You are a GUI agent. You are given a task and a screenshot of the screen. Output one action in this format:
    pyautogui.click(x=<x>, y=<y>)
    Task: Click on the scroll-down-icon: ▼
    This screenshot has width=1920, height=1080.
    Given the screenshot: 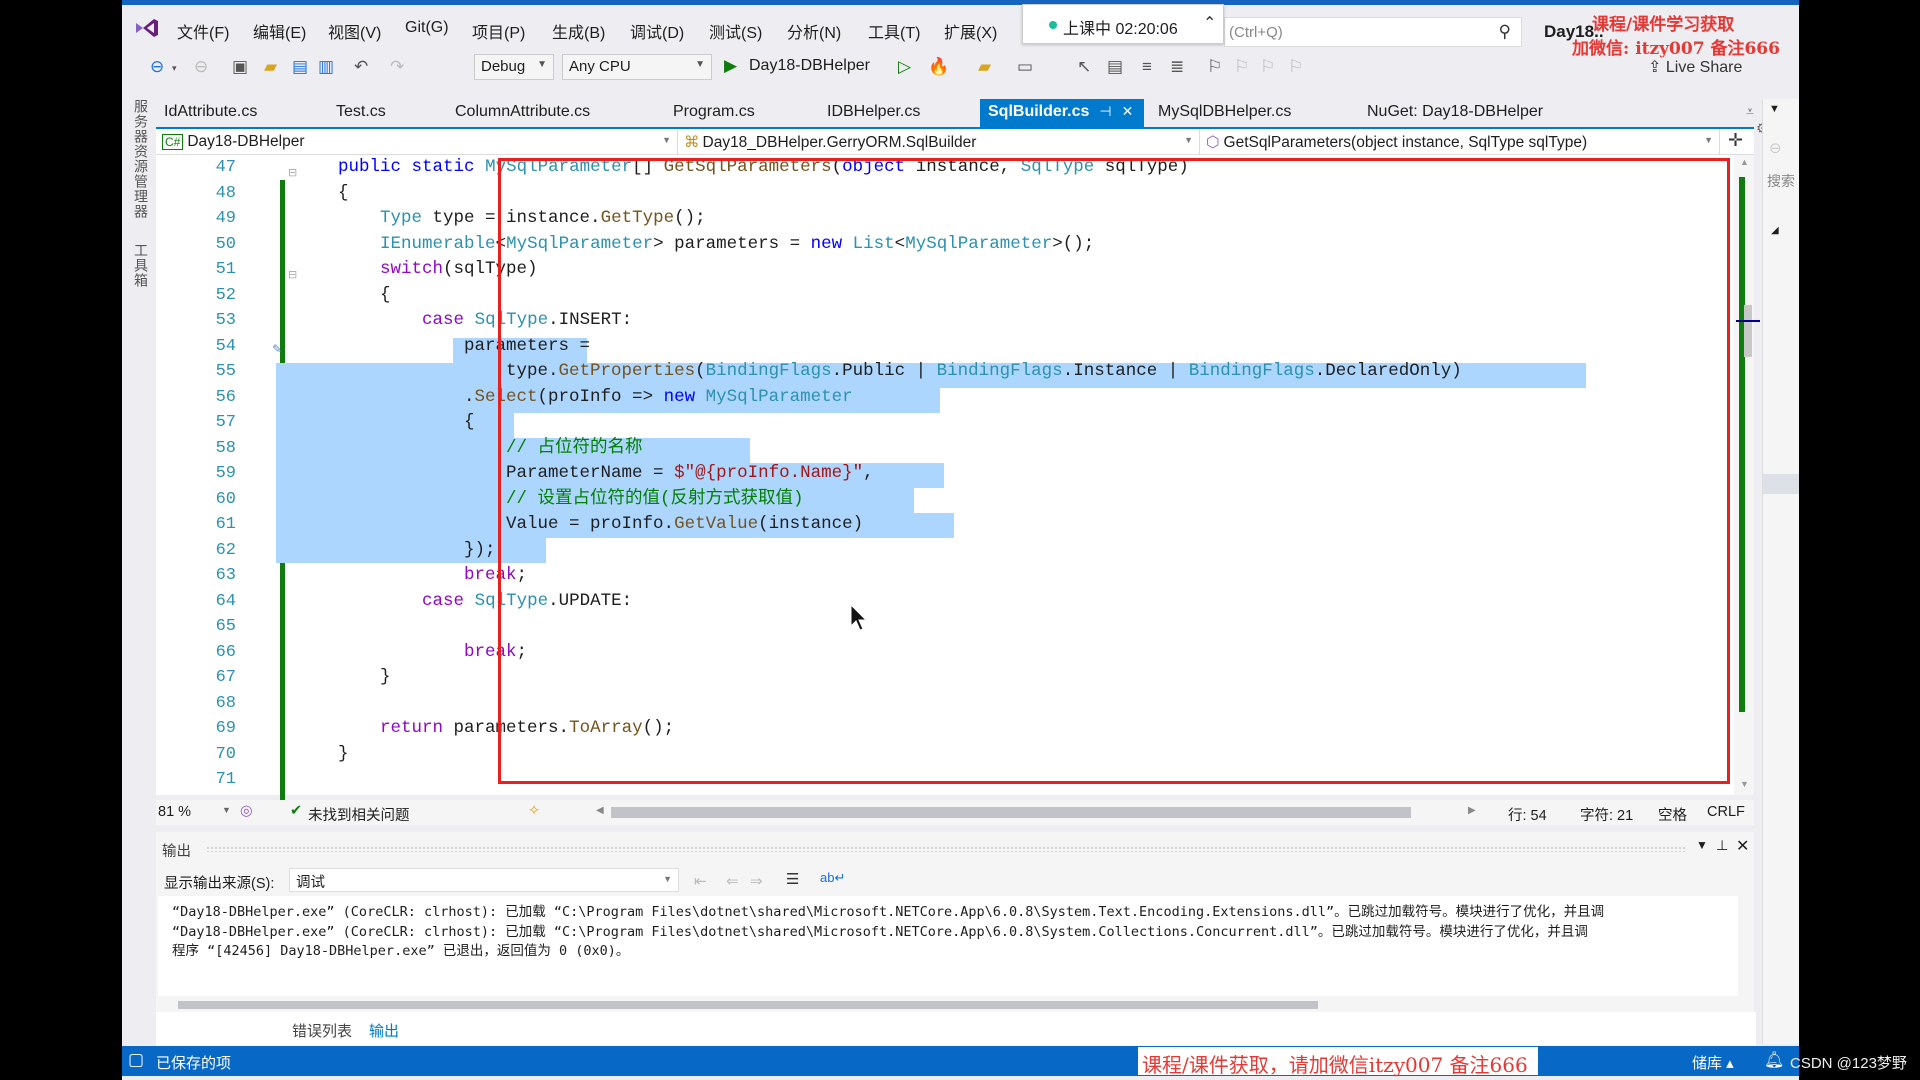 What is the action you would take?
    pyautogui.click(x=1744, y=784)
    